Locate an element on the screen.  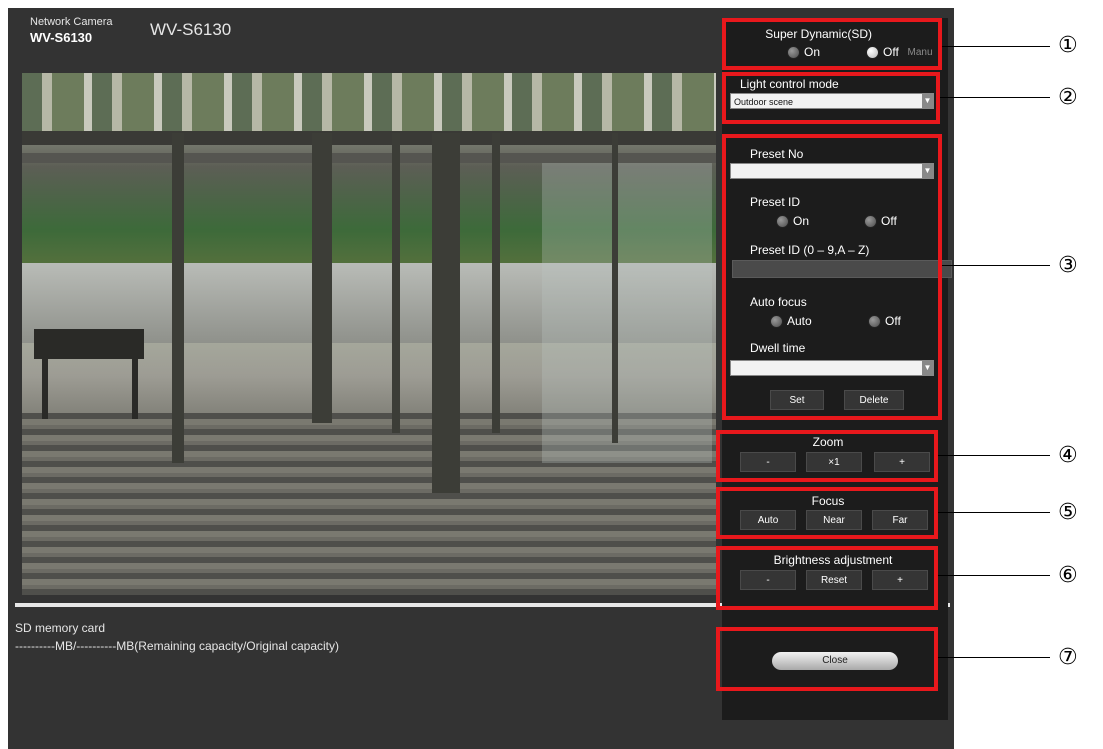
callout-number-4: ④ is located at coordinates (1068, 455).